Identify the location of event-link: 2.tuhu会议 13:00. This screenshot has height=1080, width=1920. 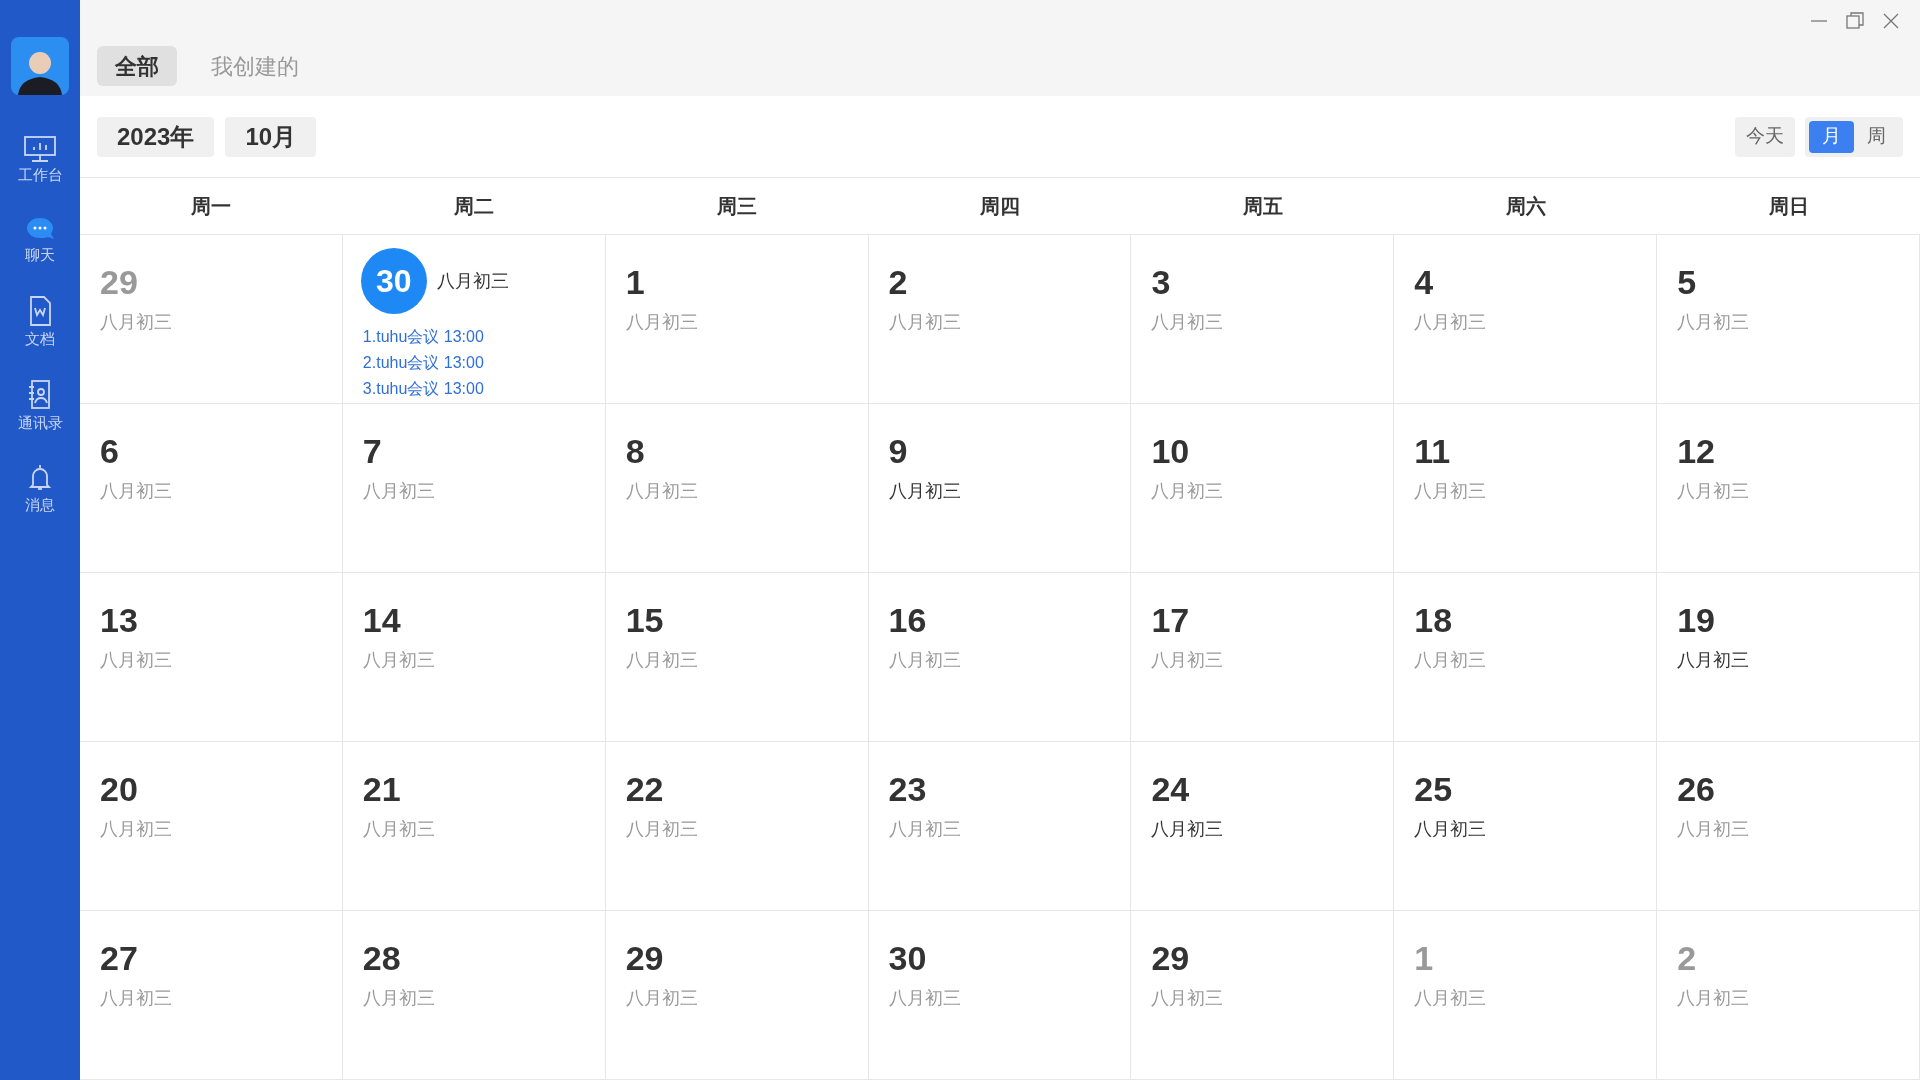
(423, 363).